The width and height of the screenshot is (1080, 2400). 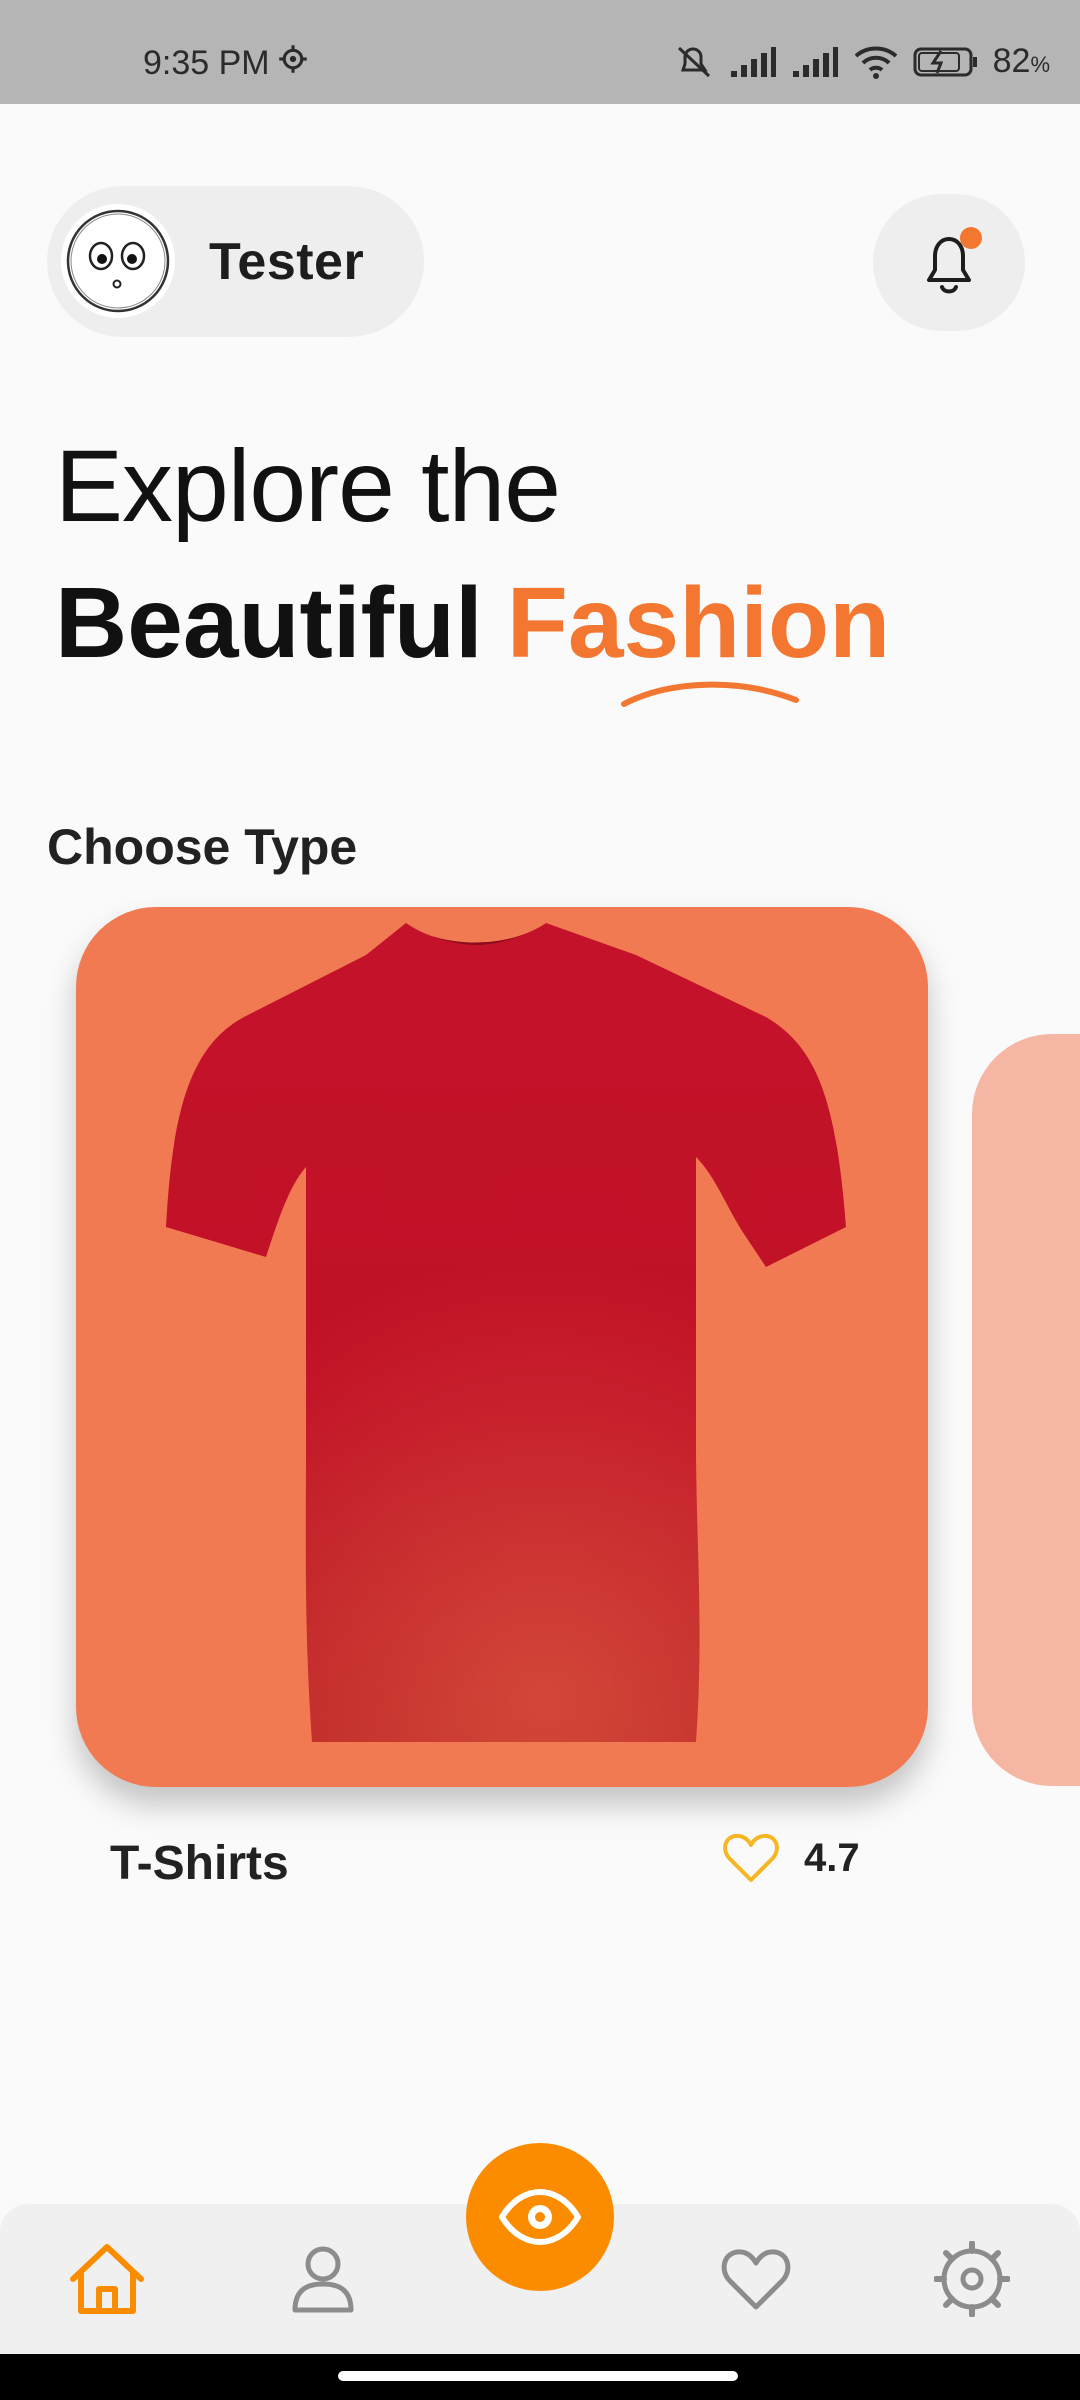 I want to click on nav-favorites, so click(x=756, y=2279).